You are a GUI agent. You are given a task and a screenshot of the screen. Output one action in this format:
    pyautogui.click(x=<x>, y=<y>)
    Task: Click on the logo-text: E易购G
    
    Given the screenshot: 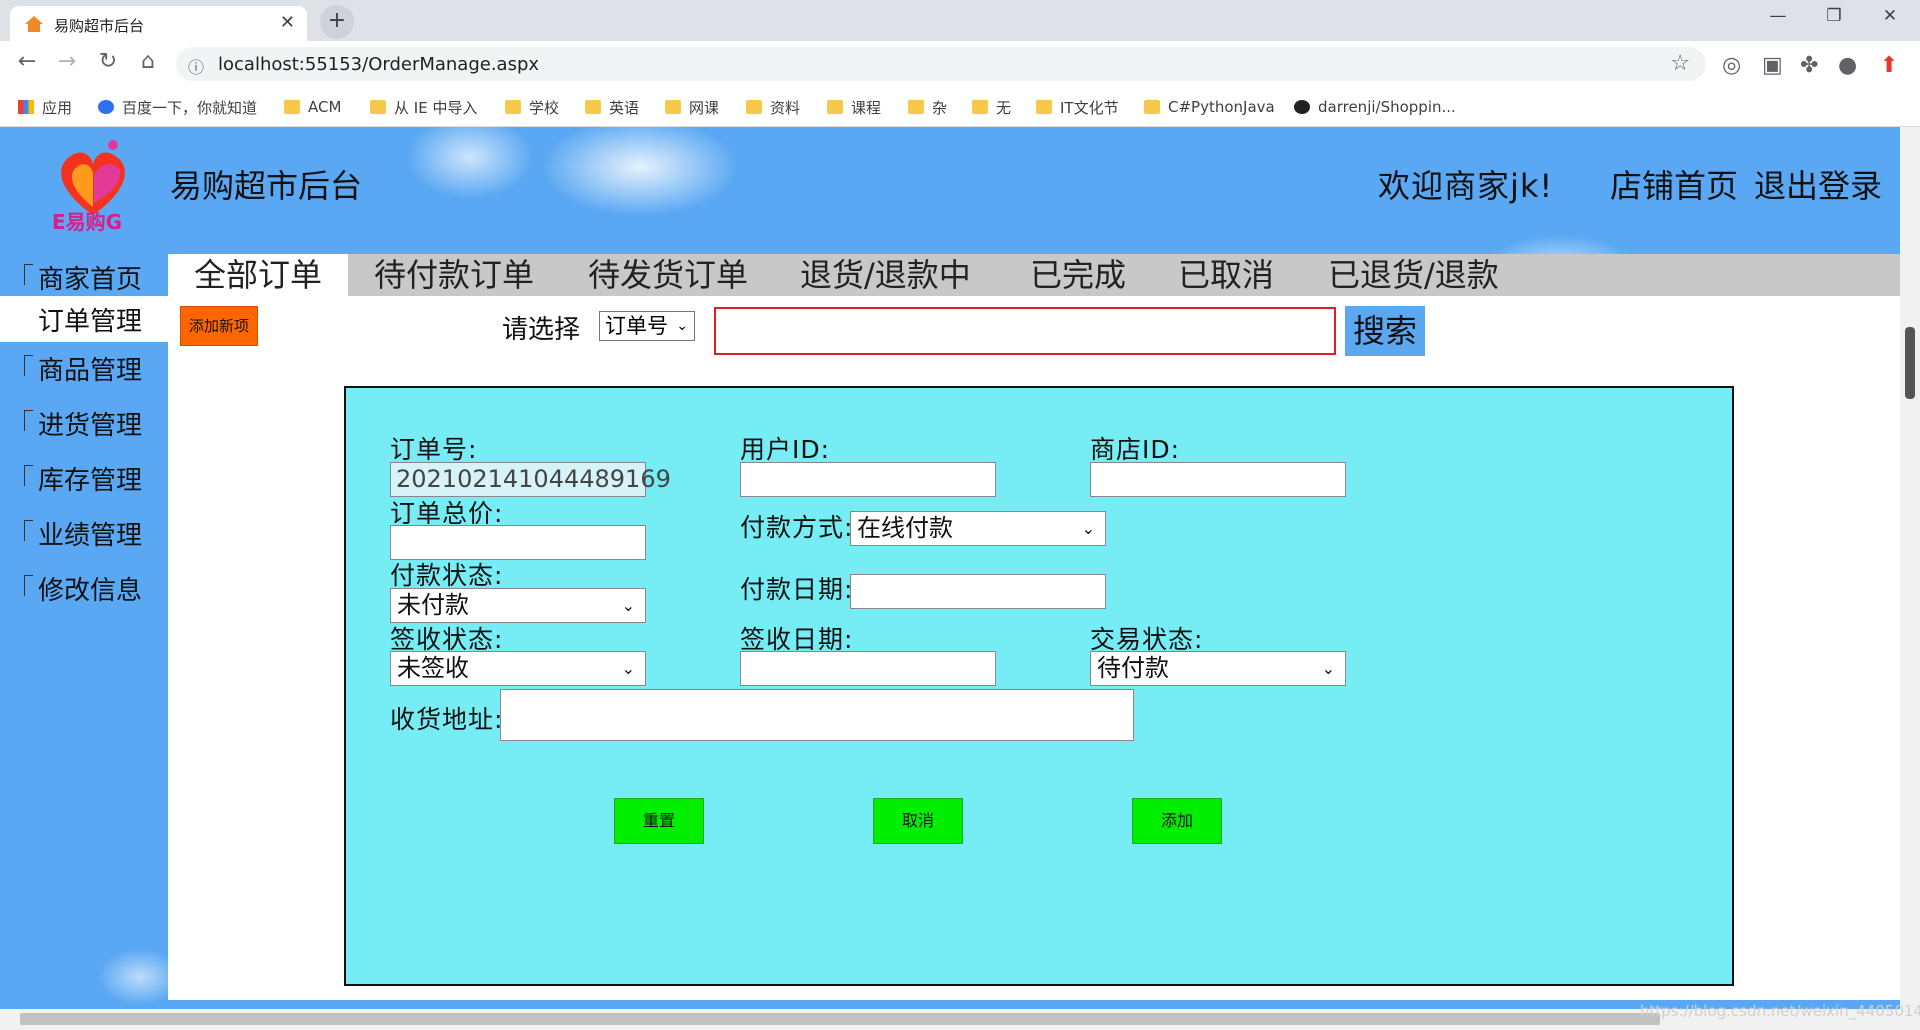 What is the action you would take?
    pyautogui.click(x=87, y=221)
    